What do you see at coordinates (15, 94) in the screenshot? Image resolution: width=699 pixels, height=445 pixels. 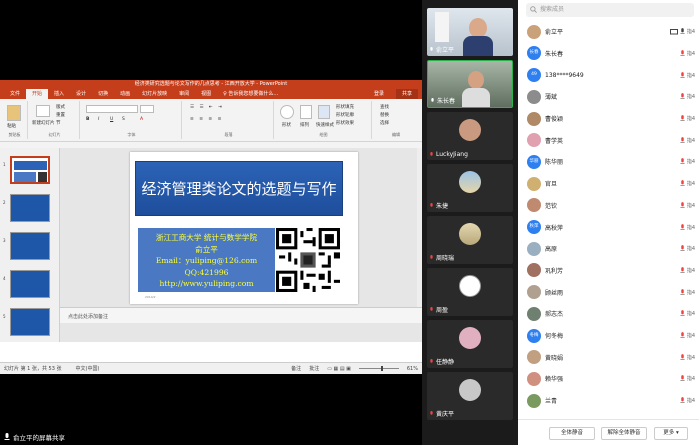 I see `tab-file: 文件` at bounding box center [15, 94].